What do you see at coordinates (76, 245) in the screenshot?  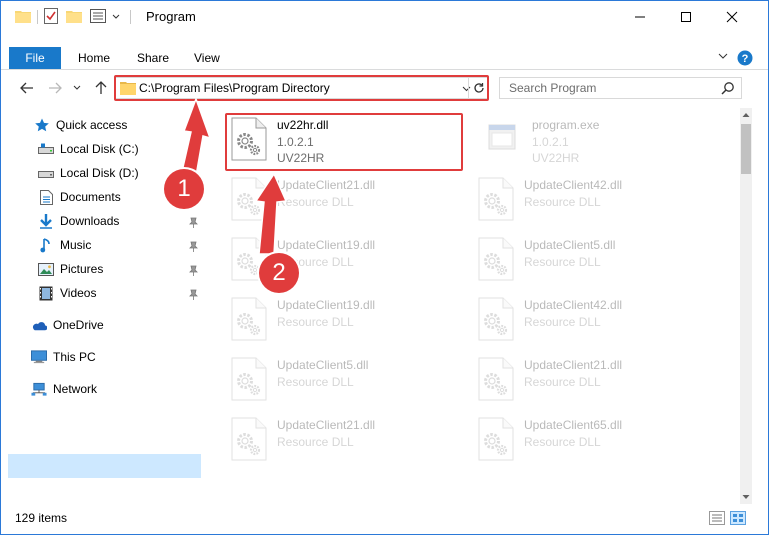 I see `sidebar-item-label: Music` at bounding box center [76, 245].